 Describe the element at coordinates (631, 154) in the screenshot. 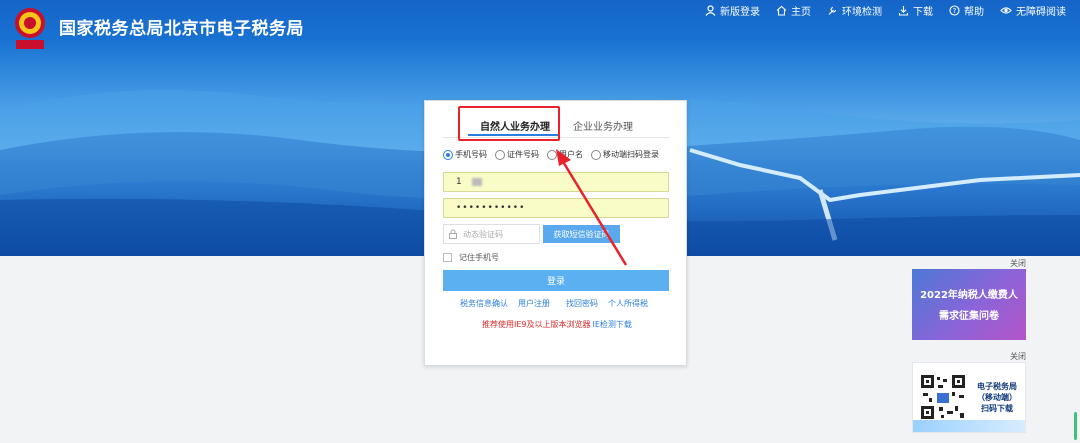

I see `radio-qr-login-label: 移动端扫码登录` at that location.